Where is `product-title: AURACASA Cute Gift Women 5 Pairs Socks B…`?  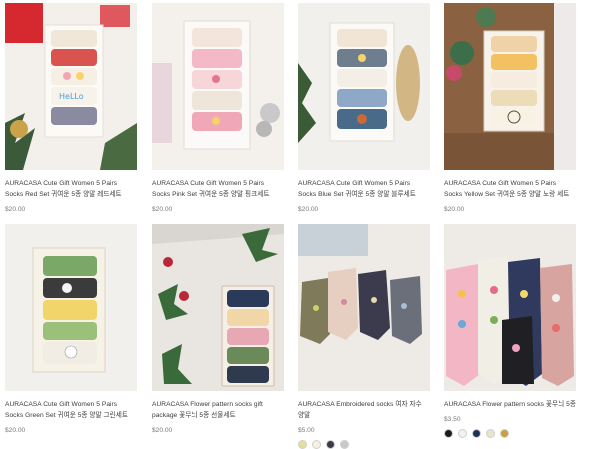
product-title: AURACASA Cute Gift Women 5 Pairs Socks B… is located at coordinates (364, 189).